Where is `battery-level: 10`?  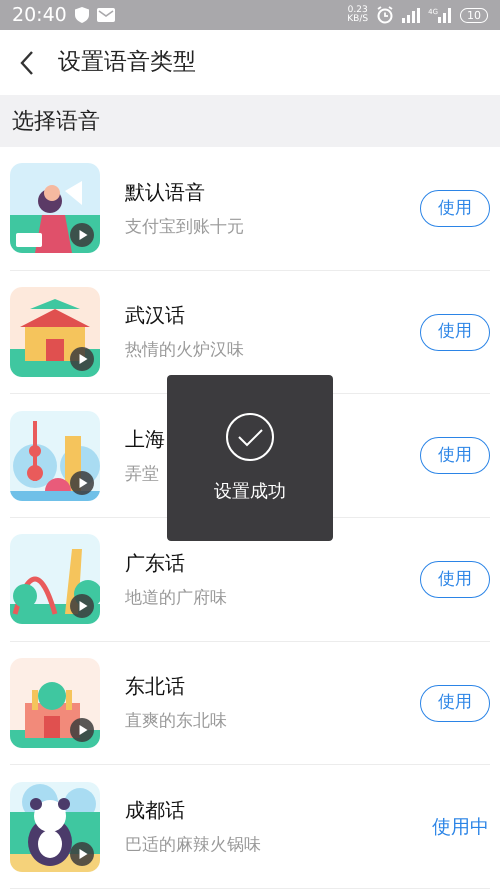 battery-level: 10 is located at coordinates (474, 15).